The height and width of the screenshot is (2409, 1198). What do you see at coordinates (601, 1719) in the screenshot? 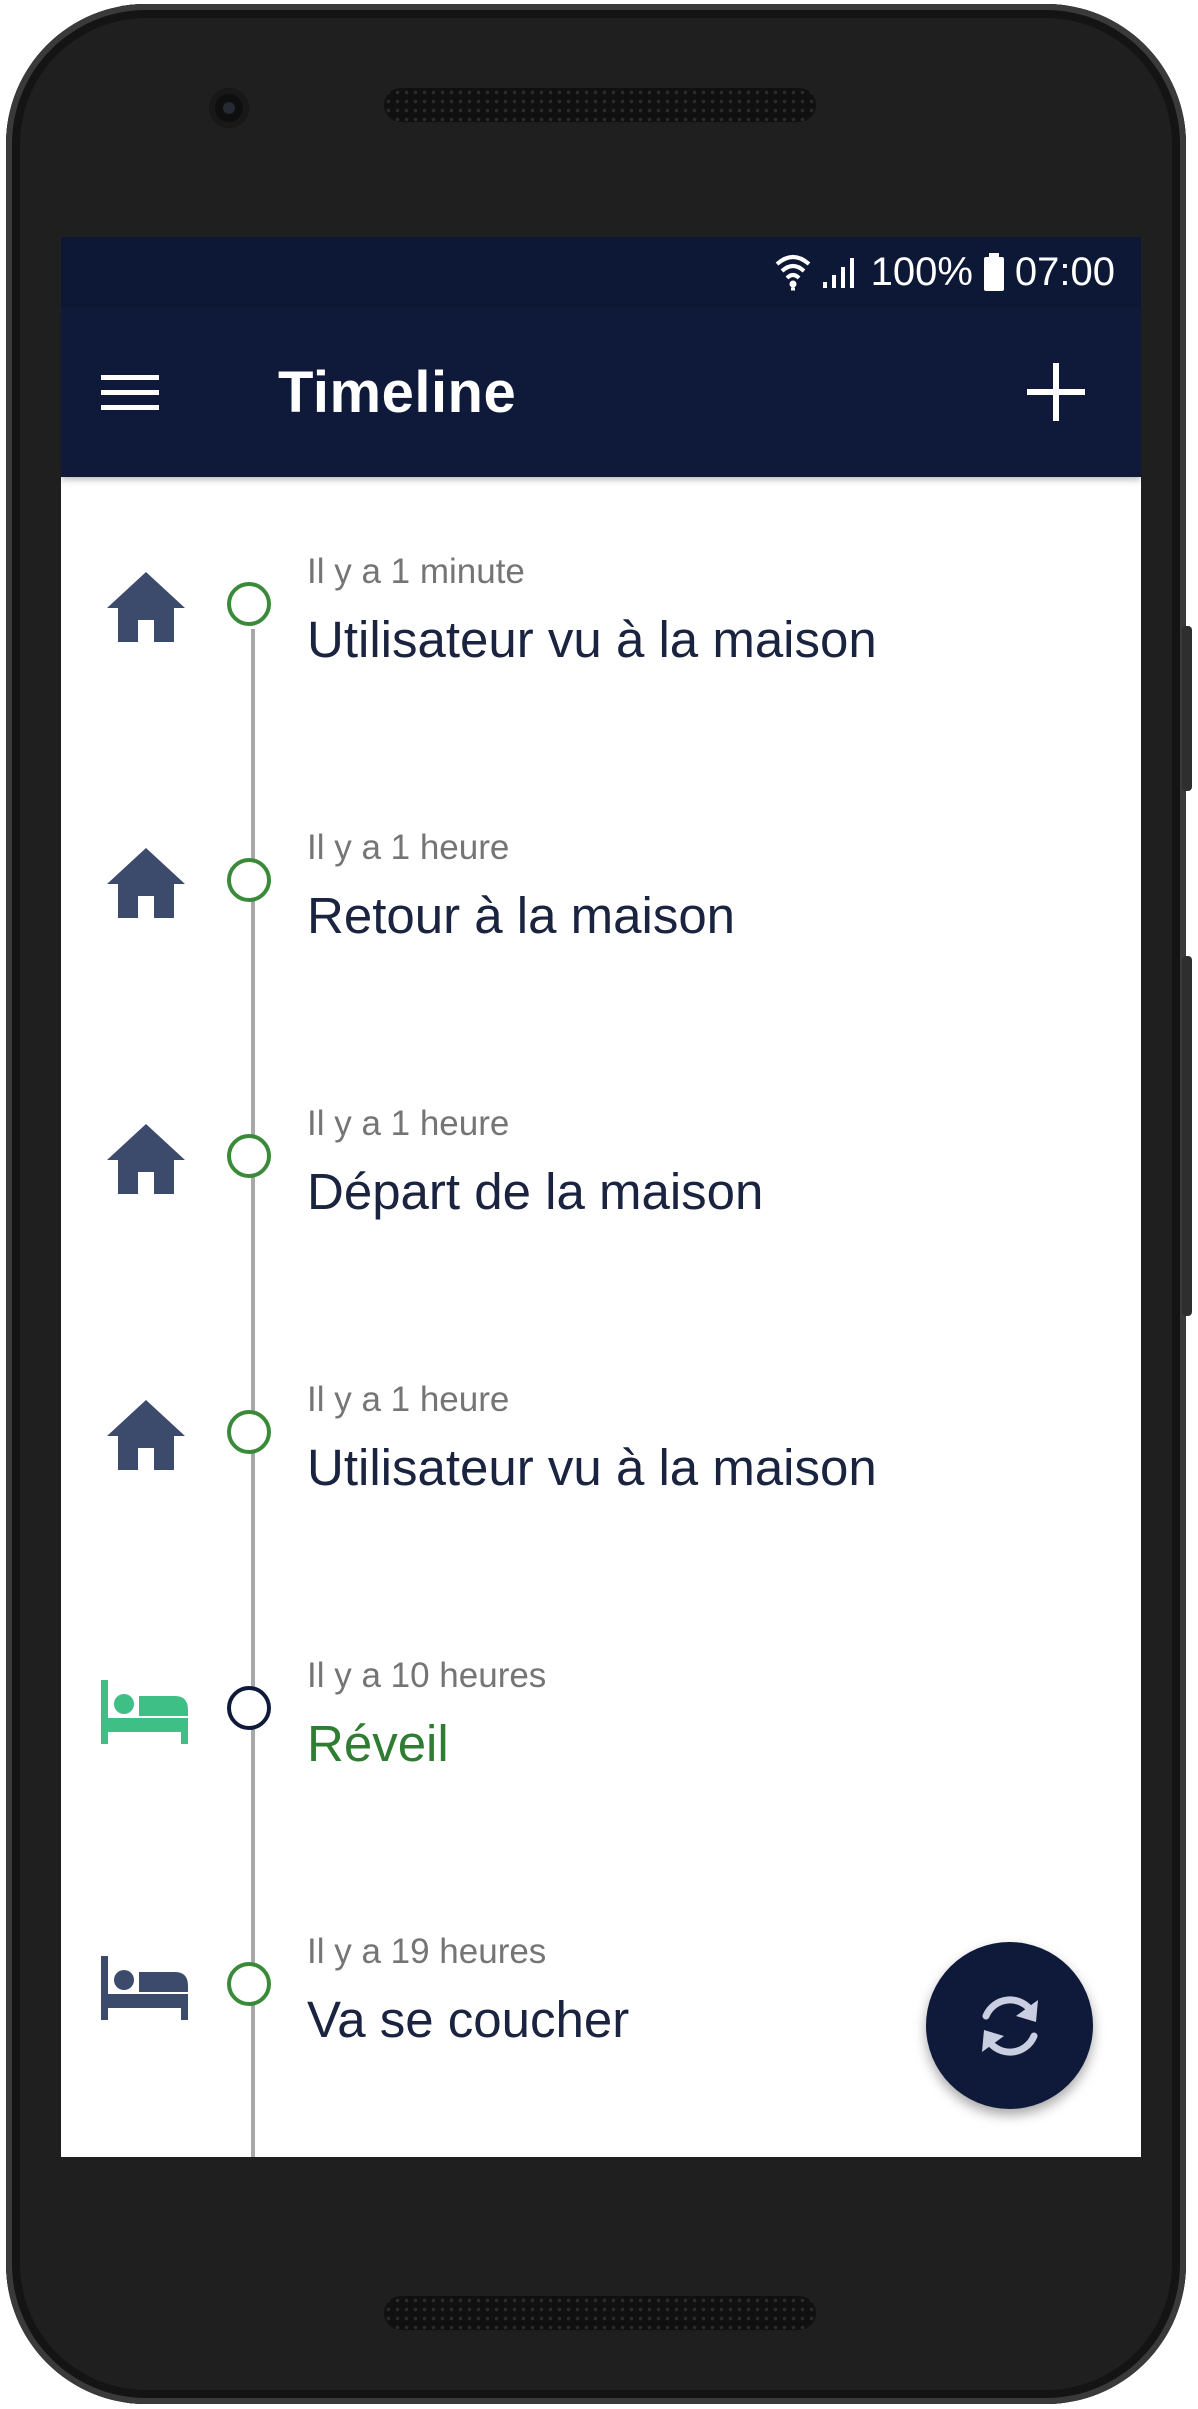
I see `timeline-item: Il y a 10 heures Réveil` at bounding box center [601, 1719].